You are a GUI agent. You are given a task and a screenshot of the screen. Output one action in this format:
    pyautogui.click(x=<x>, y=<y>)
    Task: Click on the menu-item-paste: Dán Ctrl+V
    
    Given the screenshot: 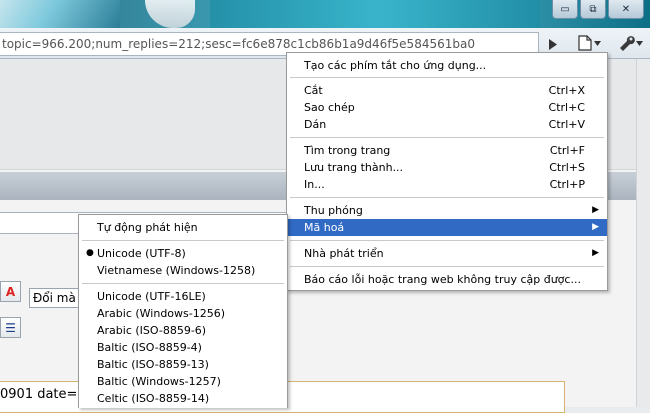 What is the action you would take?
    pyautogui.click(x=447, y=124)
    